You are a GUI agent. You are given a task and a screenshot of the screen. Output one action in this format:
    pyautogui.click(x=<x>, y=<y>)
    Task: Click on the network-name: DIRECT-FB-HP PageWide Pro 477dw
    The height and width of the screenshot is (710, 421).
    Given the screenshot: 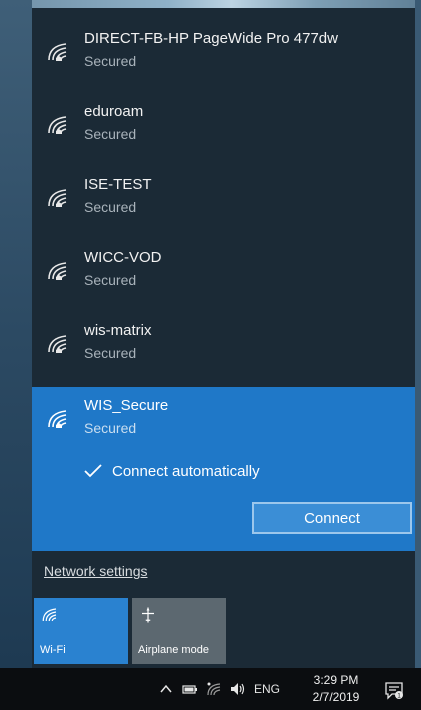 What is the action you would take?
    pyautogui.click(x=211, y=38)
    